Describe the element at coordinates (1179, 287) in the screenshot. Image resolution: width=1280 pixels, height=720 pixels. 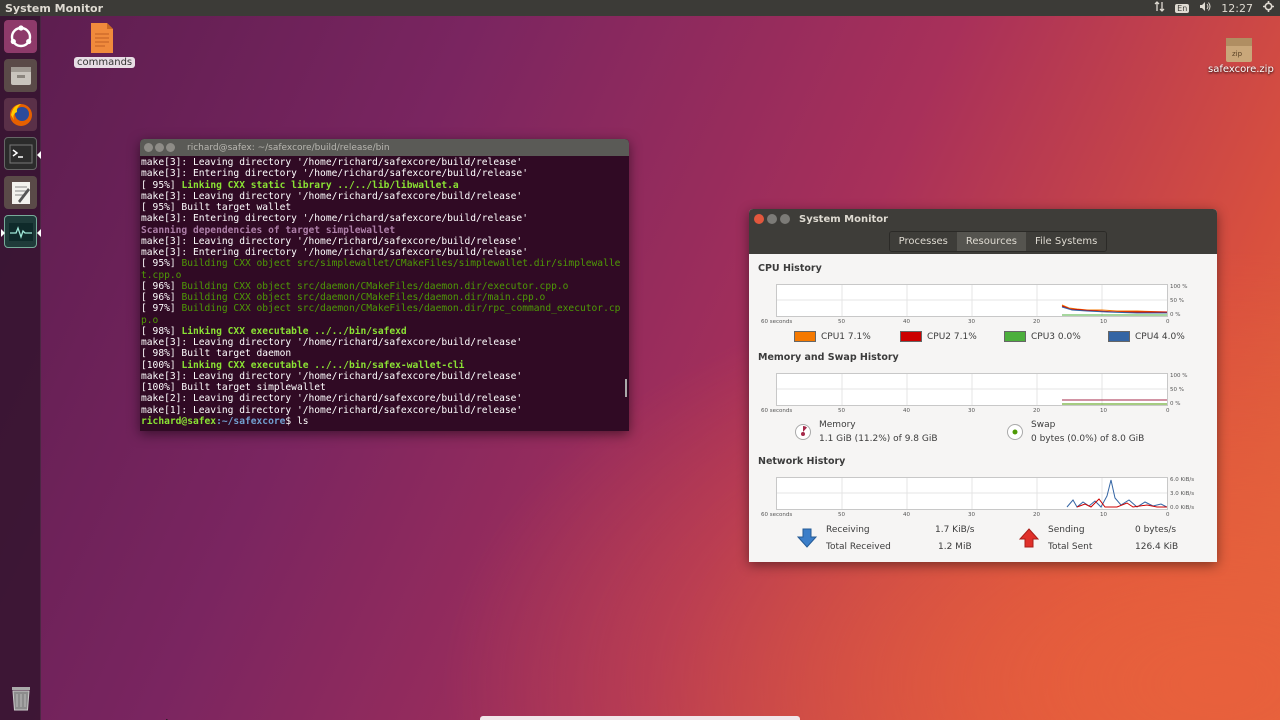
I see `y-tick-label: 100 %` at that location.